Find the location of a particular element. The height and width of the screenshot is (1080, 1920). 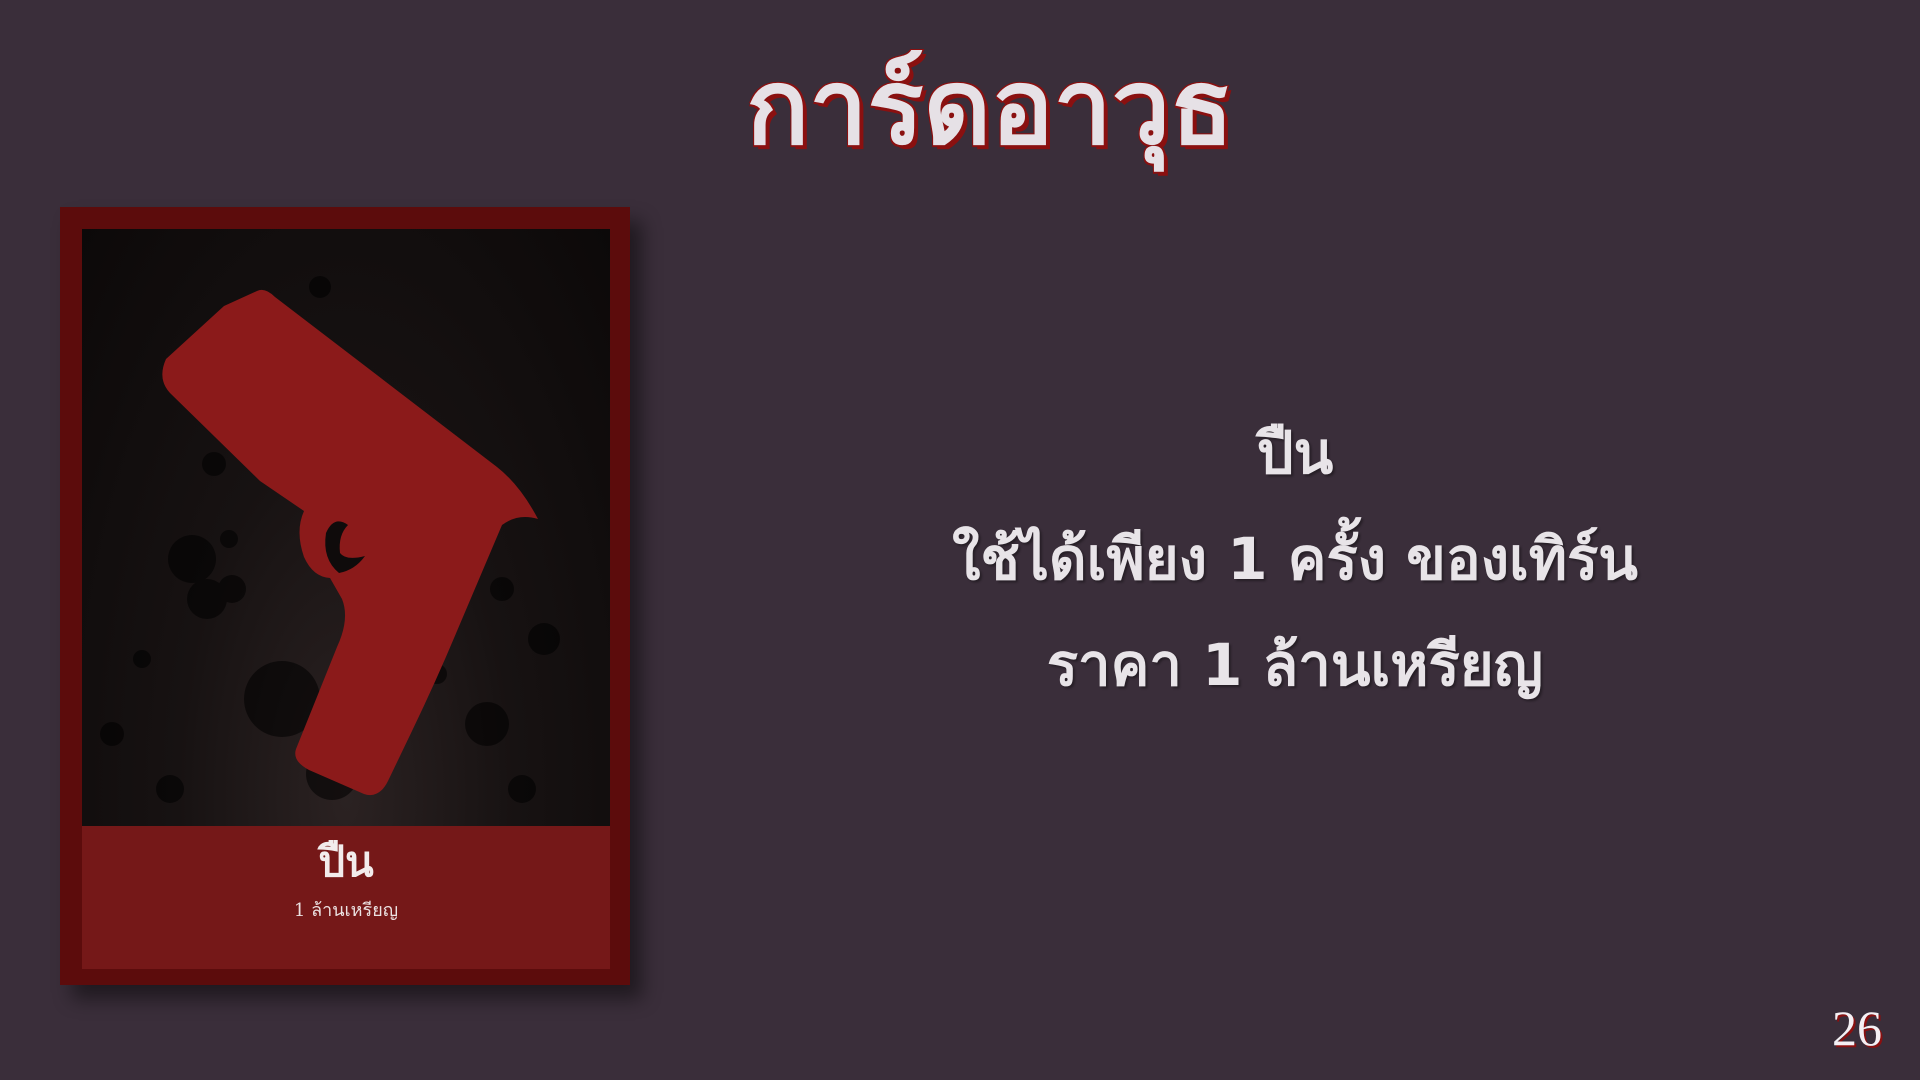

card-footer: ปืน 1 ล้านเหรียญ is located at coordinates (346, 897).